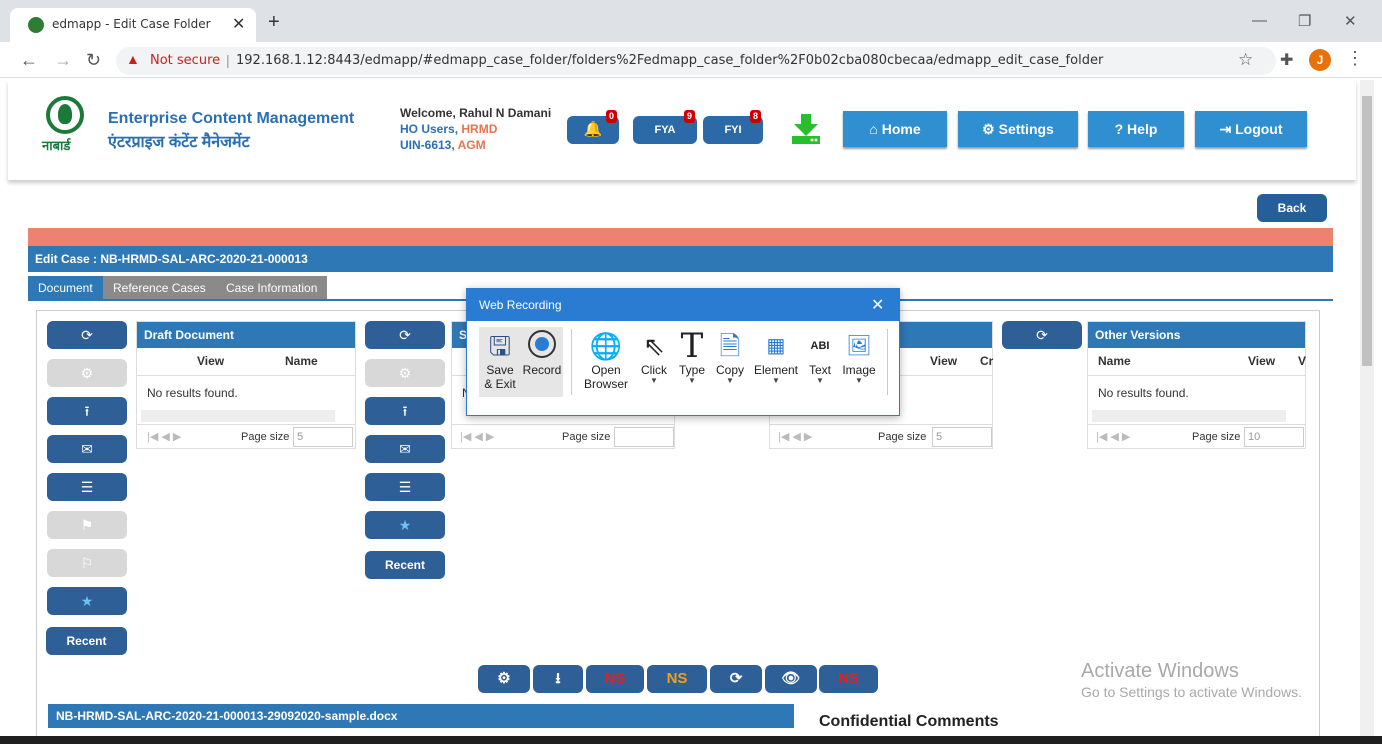  I want to click on ns-button-3: NS, so click(848, 679).